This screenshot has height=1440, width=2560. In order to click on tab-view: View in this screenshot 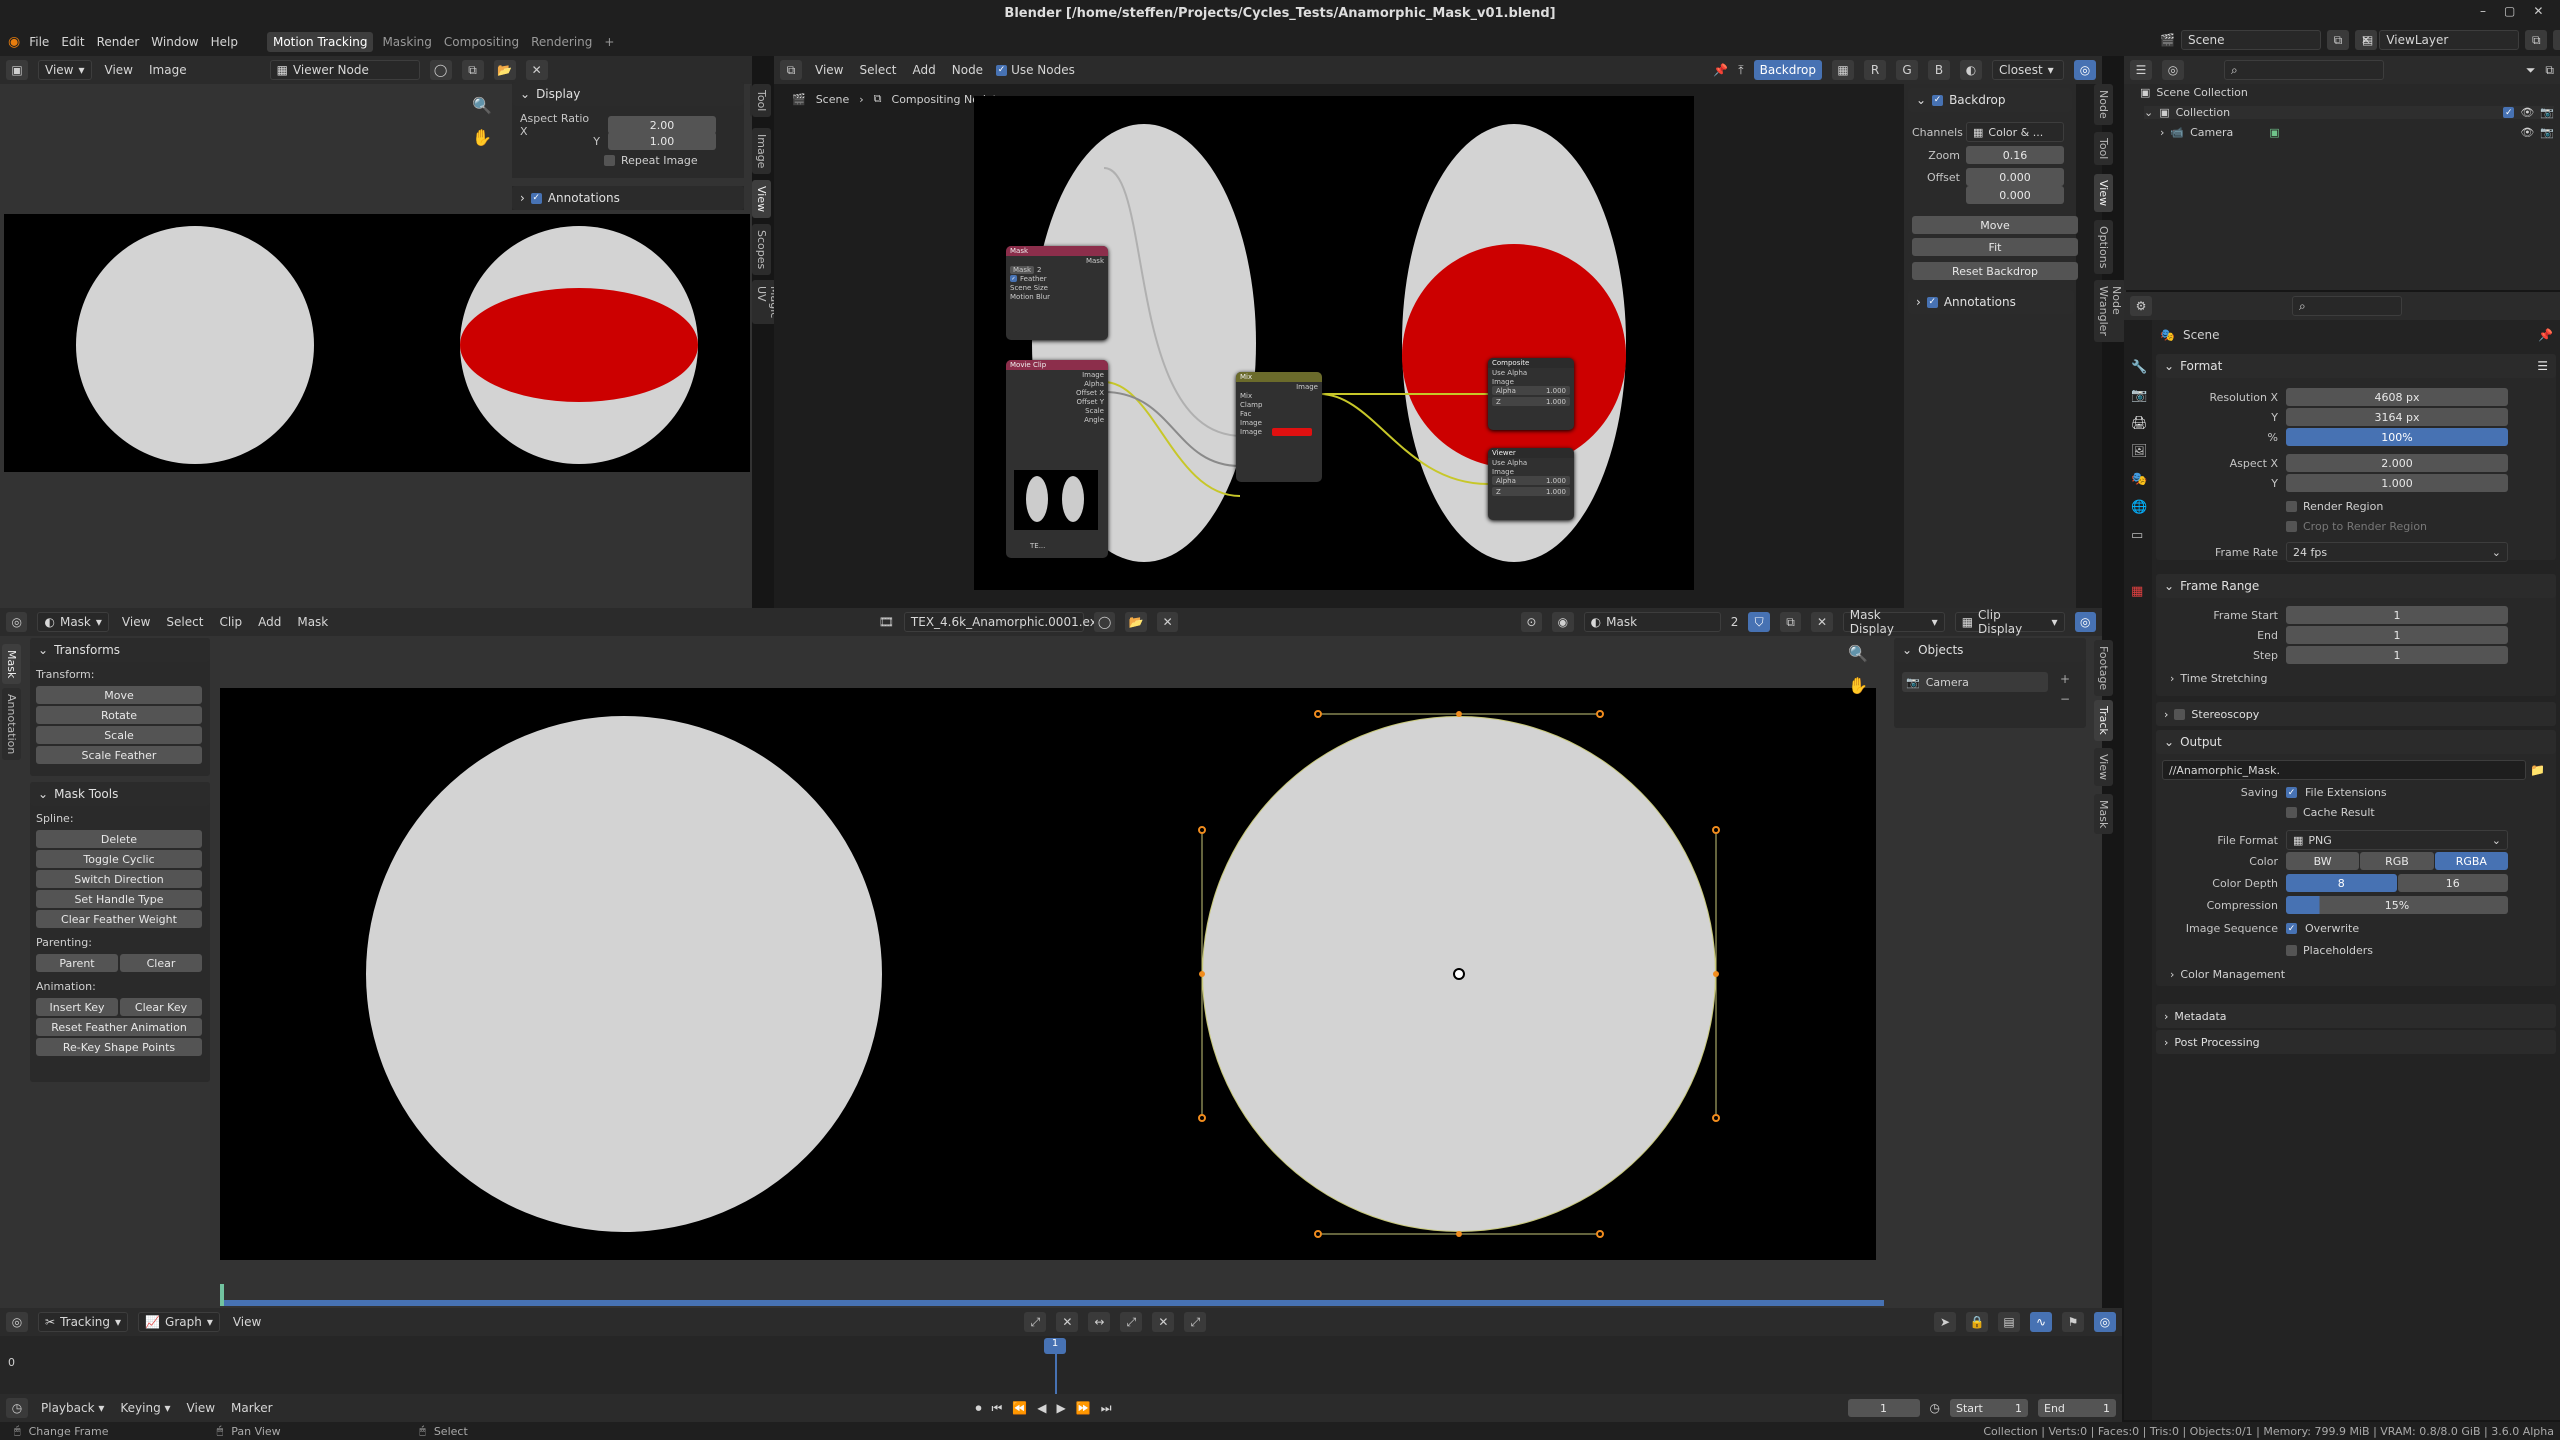, I will do `click(2103, 193)`.